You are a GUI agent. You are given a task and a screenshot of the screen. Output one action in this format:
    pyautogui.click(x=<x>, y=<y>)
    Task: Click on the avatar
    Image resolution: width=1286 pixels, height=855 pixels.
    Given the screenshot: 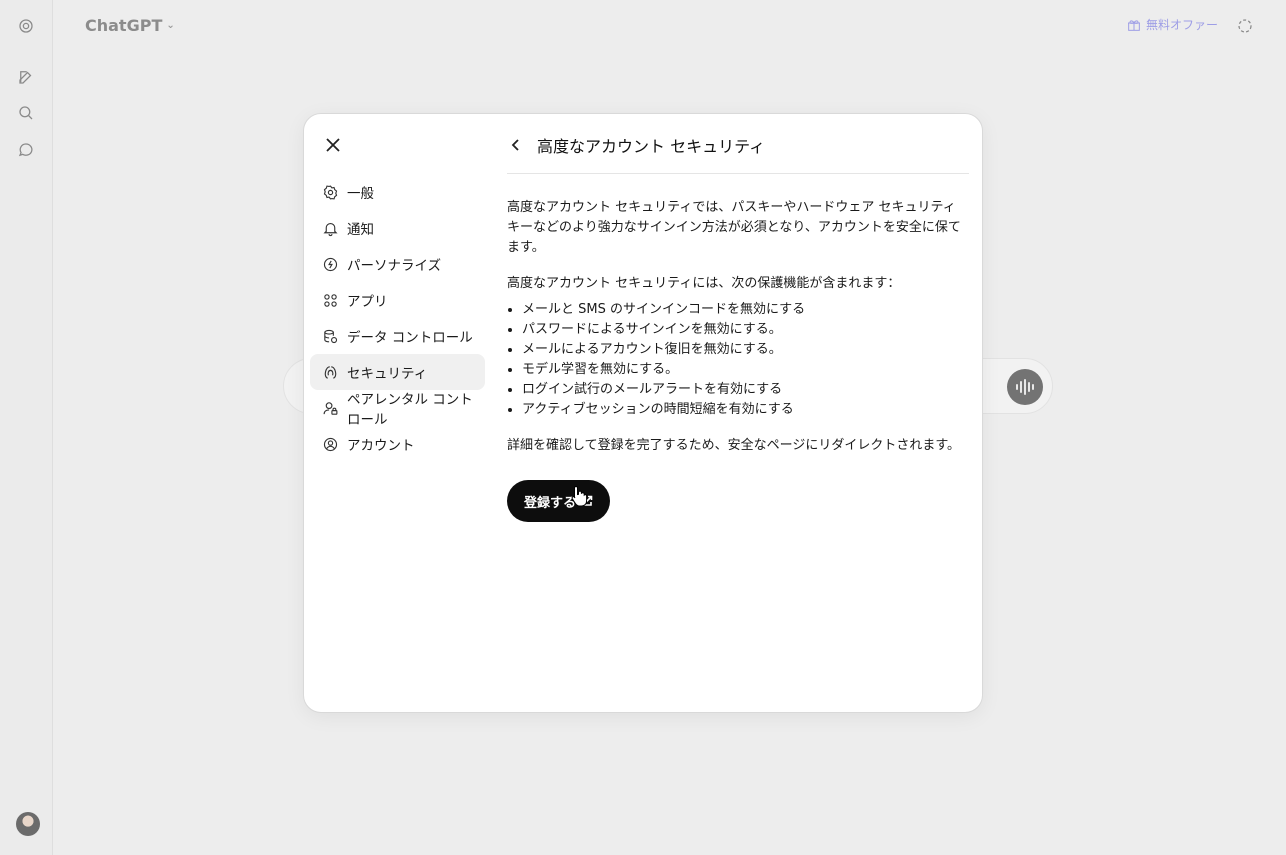 What is the action you would take?
    pyautogui.click(x=28, y=824)
    